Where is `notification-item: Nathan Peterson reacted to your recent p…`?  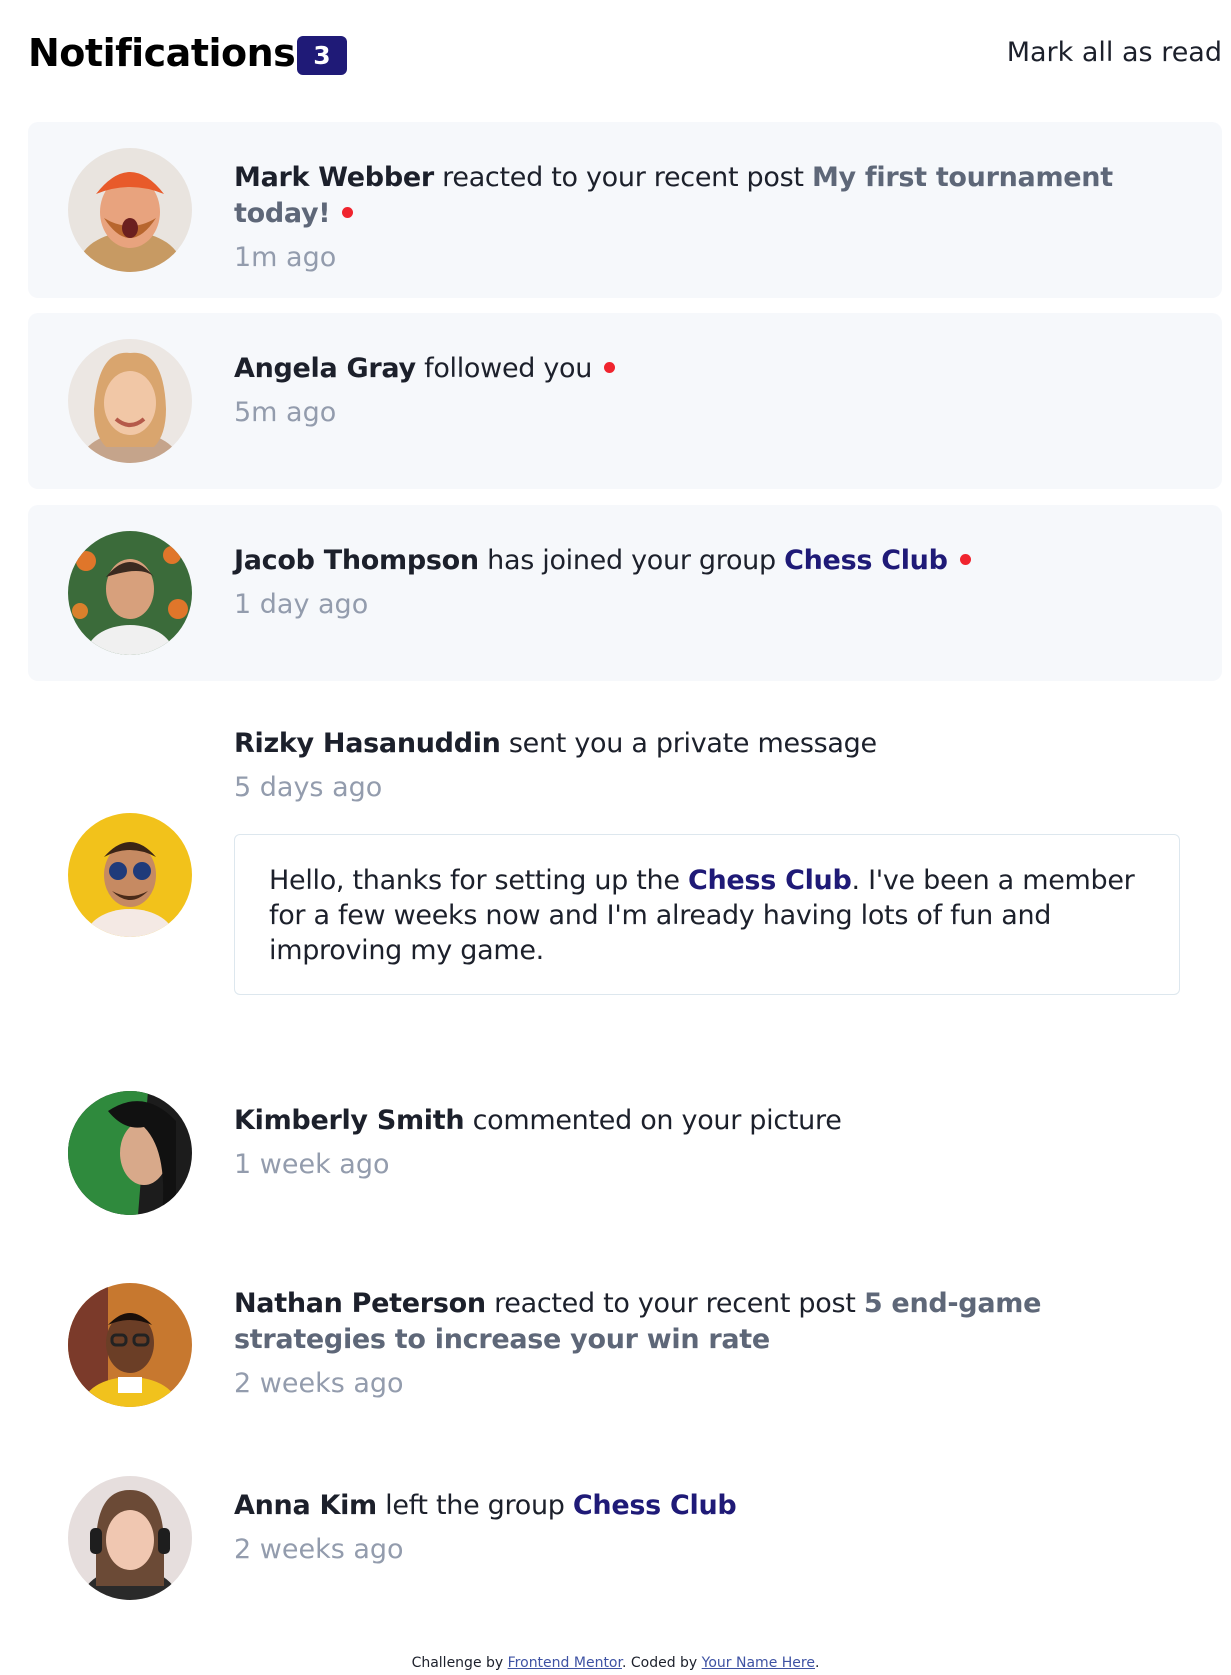
notification-item: Nathan Peterson reacted to your recent p… is located at coordinates (625, 1357).